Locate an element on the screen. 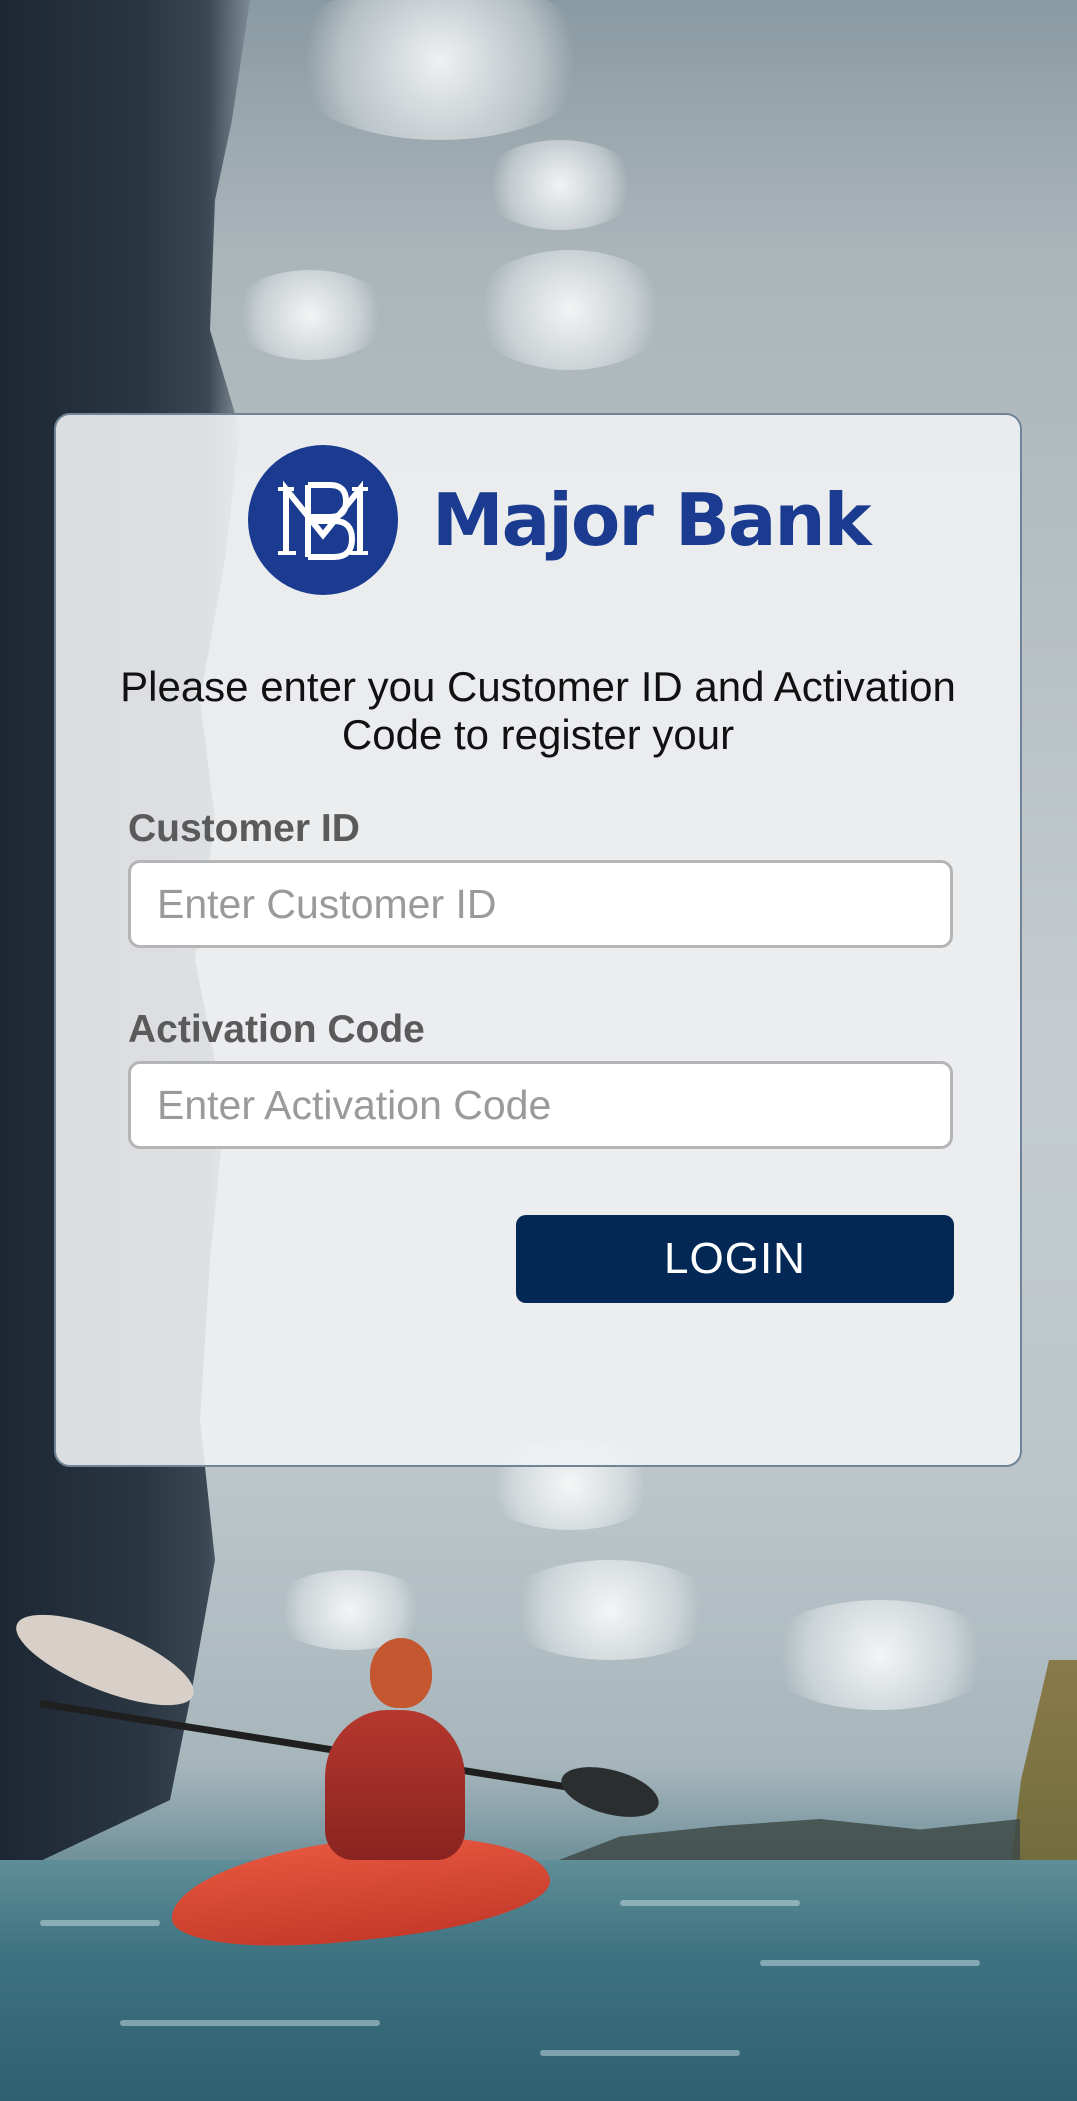  logo-monogram-glyph is located at coordinates (323, 520).